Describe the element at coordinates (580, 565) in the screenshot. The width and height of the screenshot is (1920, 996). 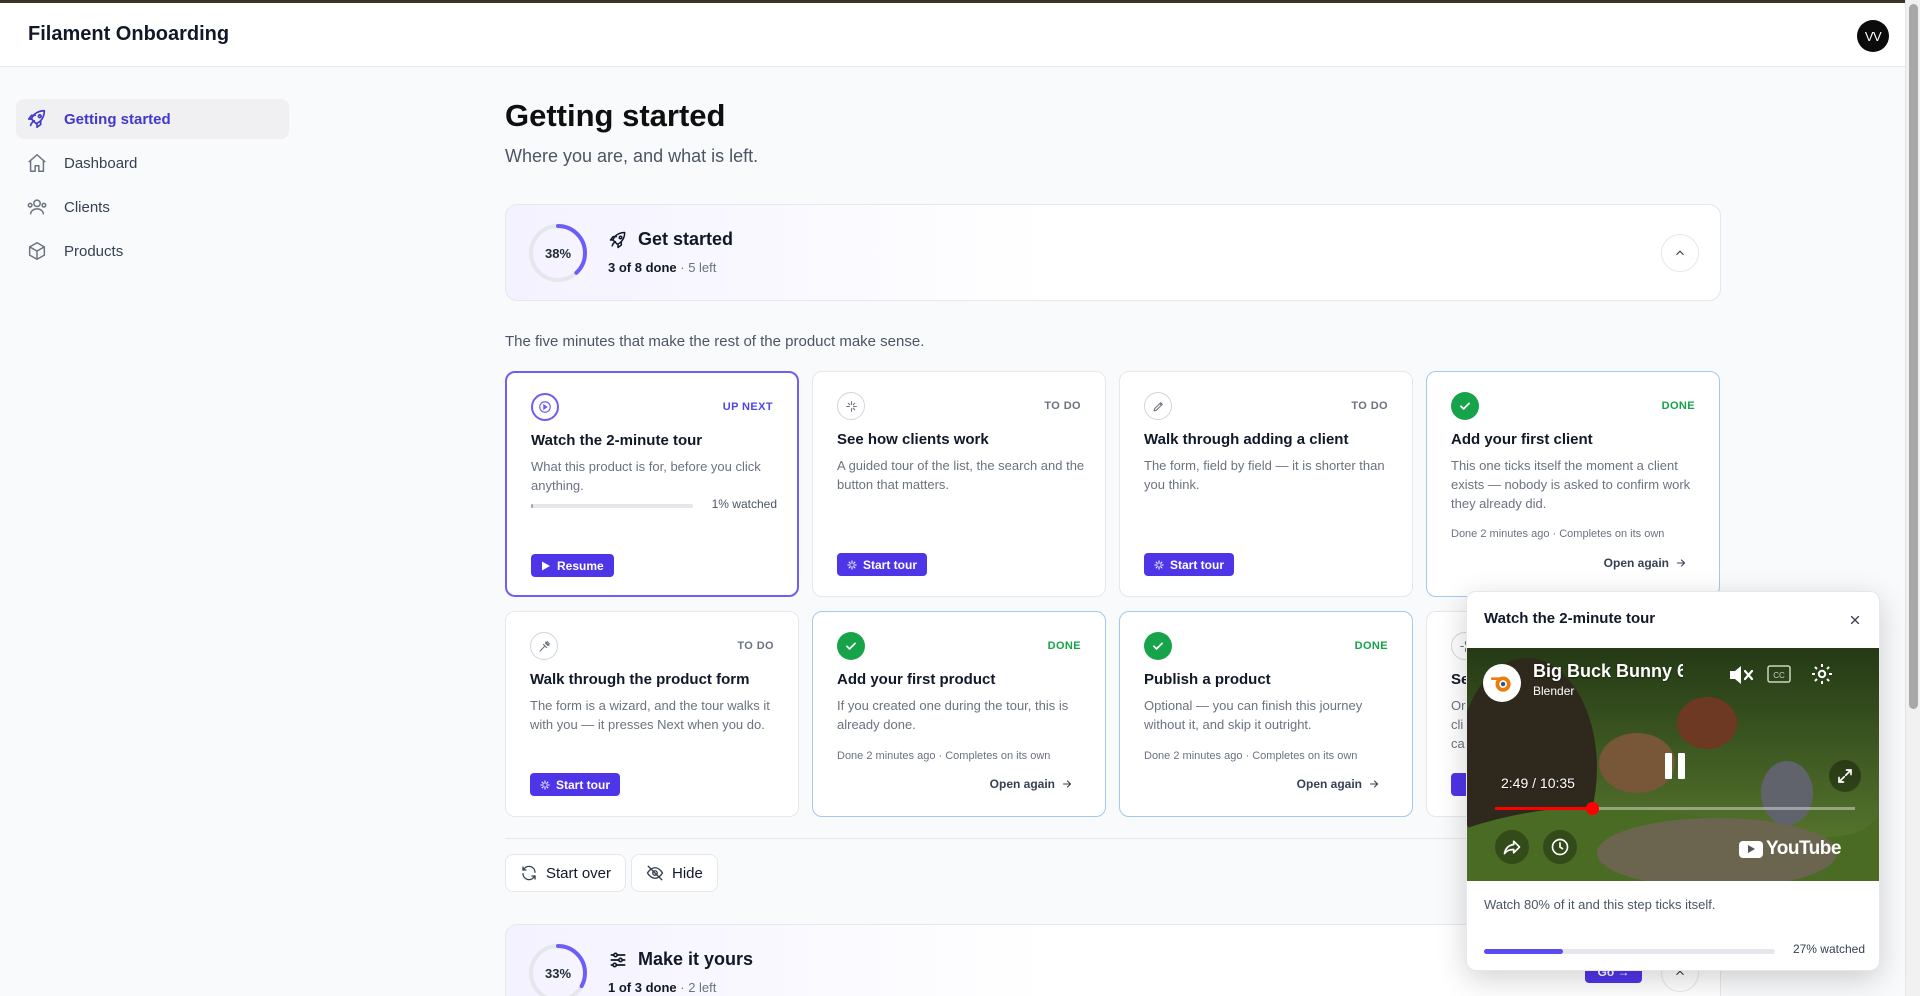
I see `button-label: Resume` at that location.